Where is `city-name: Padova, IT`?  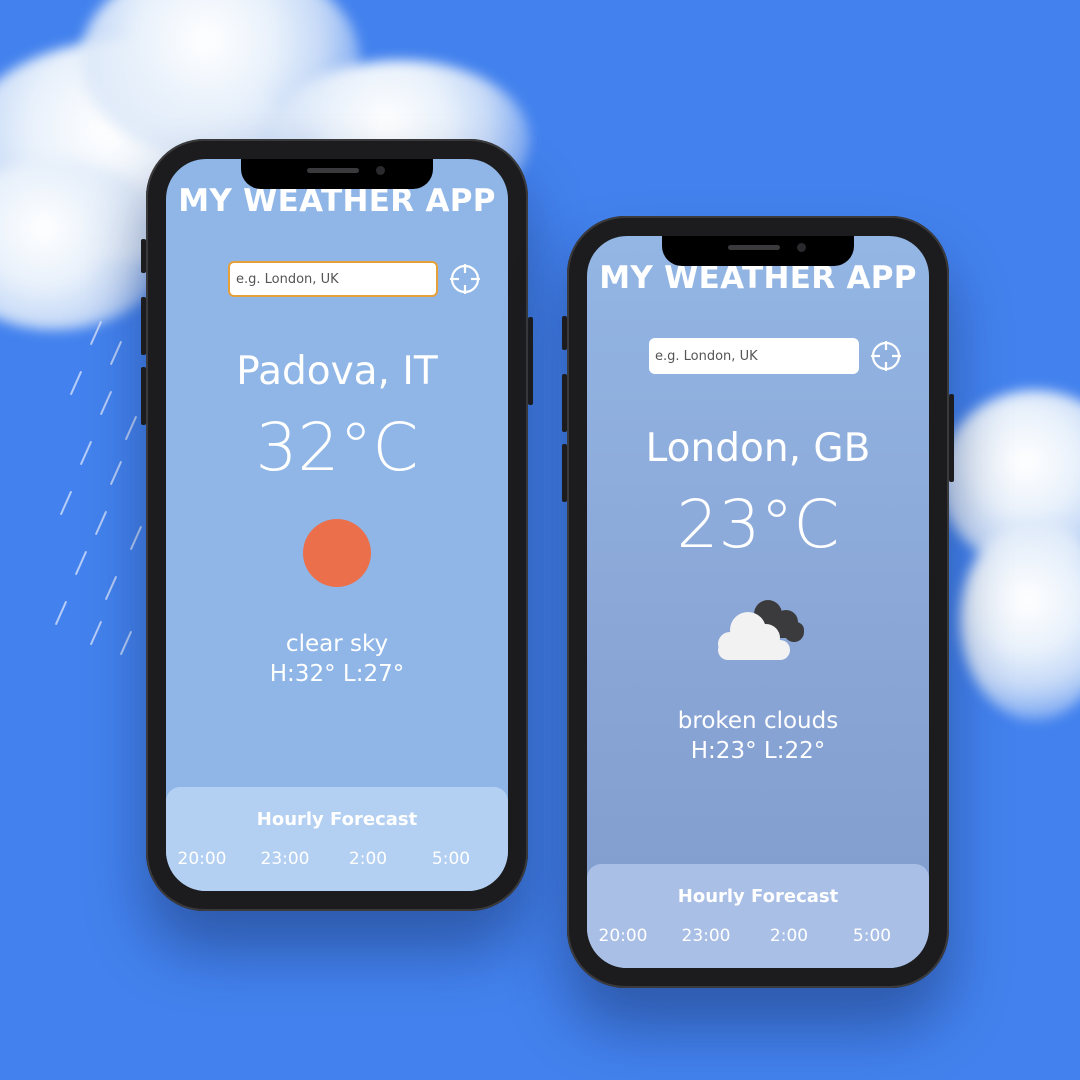 city-name: Padova, IT is located at coordinates (337, 371).